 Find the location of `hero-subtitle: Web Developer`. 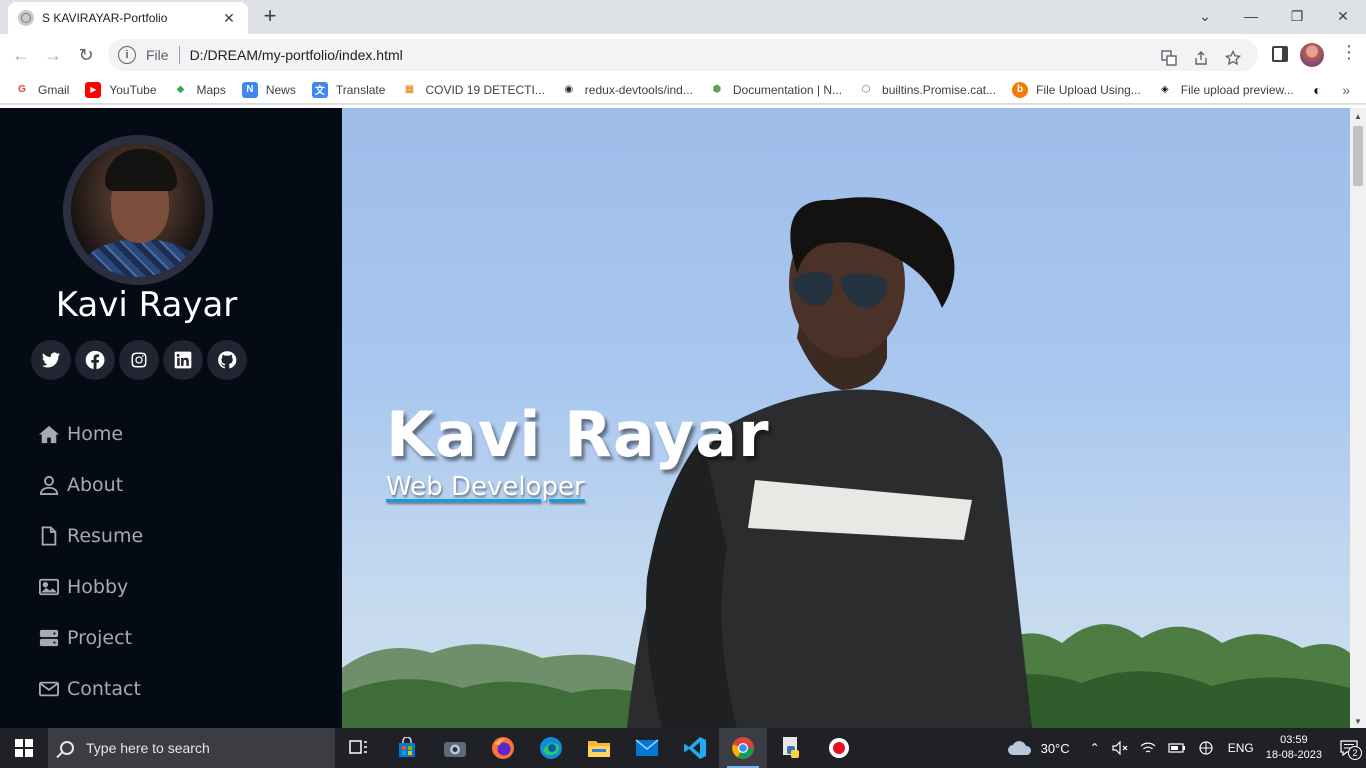

hero-subtitle: Web Developer is located at coordinates (485, 487).